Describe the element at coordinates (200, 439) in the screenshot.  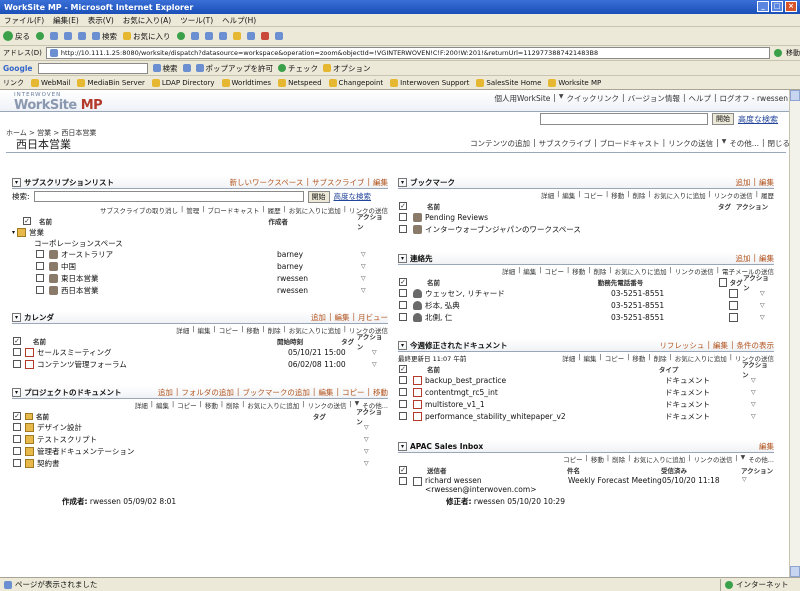
I see `table-row: テストスクリプト ▽` at that location.